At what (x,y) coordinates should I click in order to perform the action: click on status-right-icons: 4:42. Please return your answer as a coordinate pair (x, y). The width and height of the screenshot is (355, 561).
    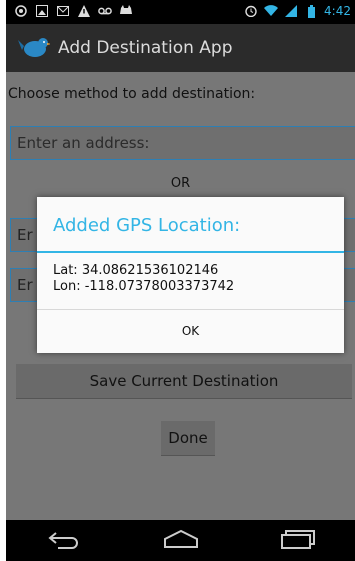
    Looking at the image, I should click on (297, 11).